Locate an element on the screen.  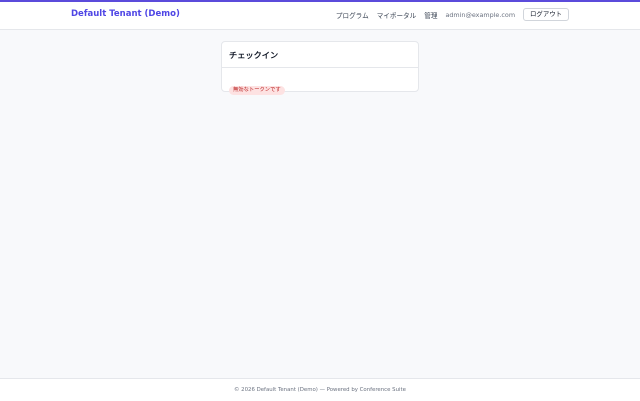
page-title: チェックイン is located at coordinates (254, 54).